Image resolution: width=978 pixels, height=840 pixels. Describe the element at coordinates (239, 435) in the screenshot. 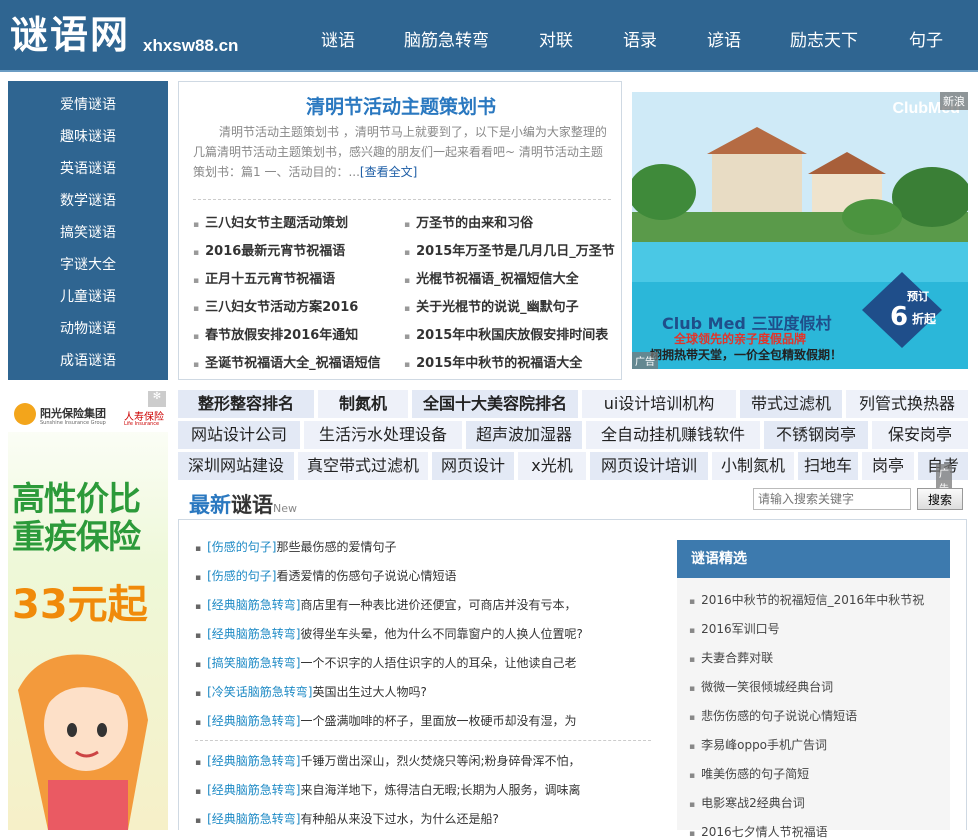

I see `keyword-link: 网站设计公司` at that location.